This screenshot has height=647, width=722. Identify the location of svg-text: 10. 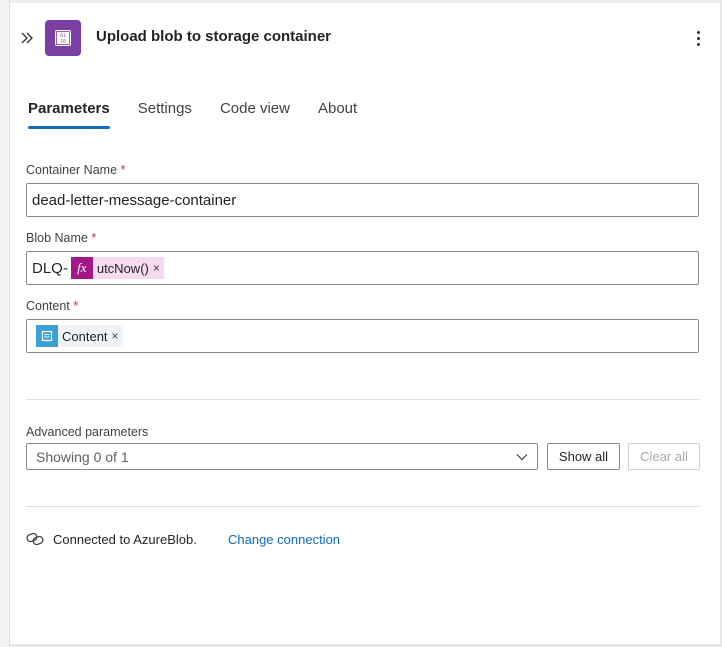
(63, 42).